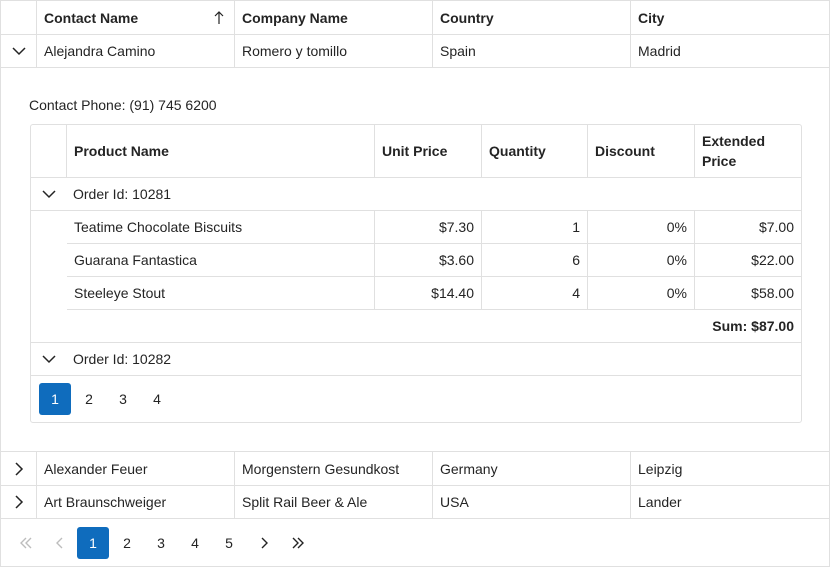 The image size is (830, 567). What do you see at coordinates (428, 227) in the screenshot?
I see `cell-unit-price: $7.30` at bounding box center [428, 227].